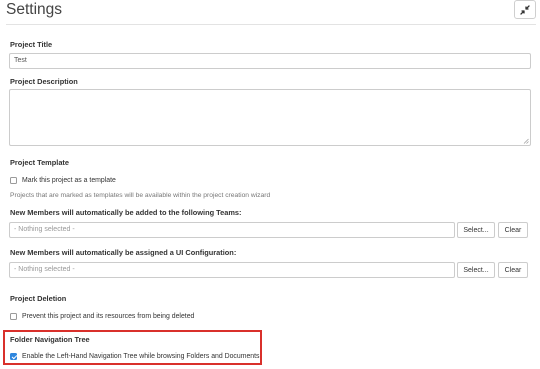 This screenshot has width=540, height=369. What do you see at coordinates (34, 9) in the screenshot?
I see `page-title: Settings` at bounding box center [34, 9].